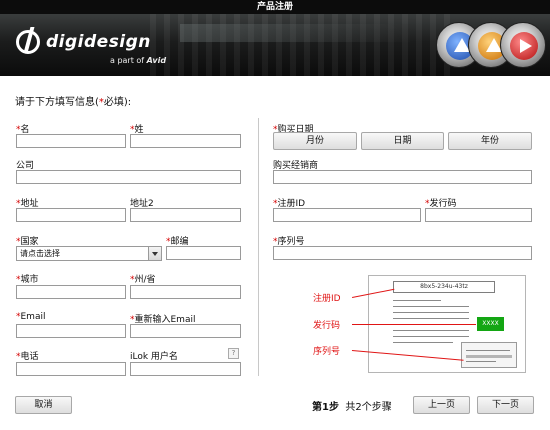 Image resolution: width=550 pixels, height=430 pixels. I want to click on tagline-brand: Avid, so click(156, 60).